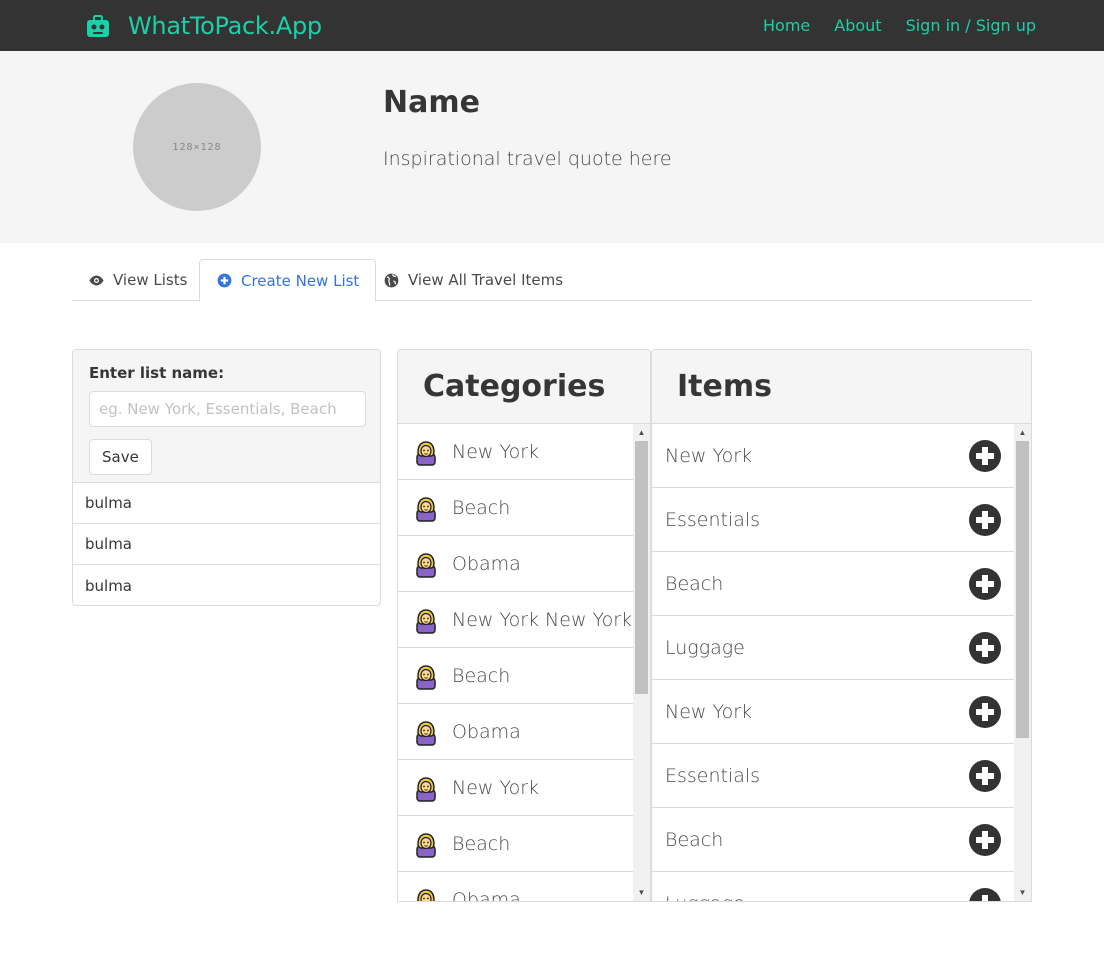 The image size is (1104, 971). What do you see at coordinates (150, 280) in the screenshot?
I see `tab-label: View Lists` at bounding box center [150, 280].